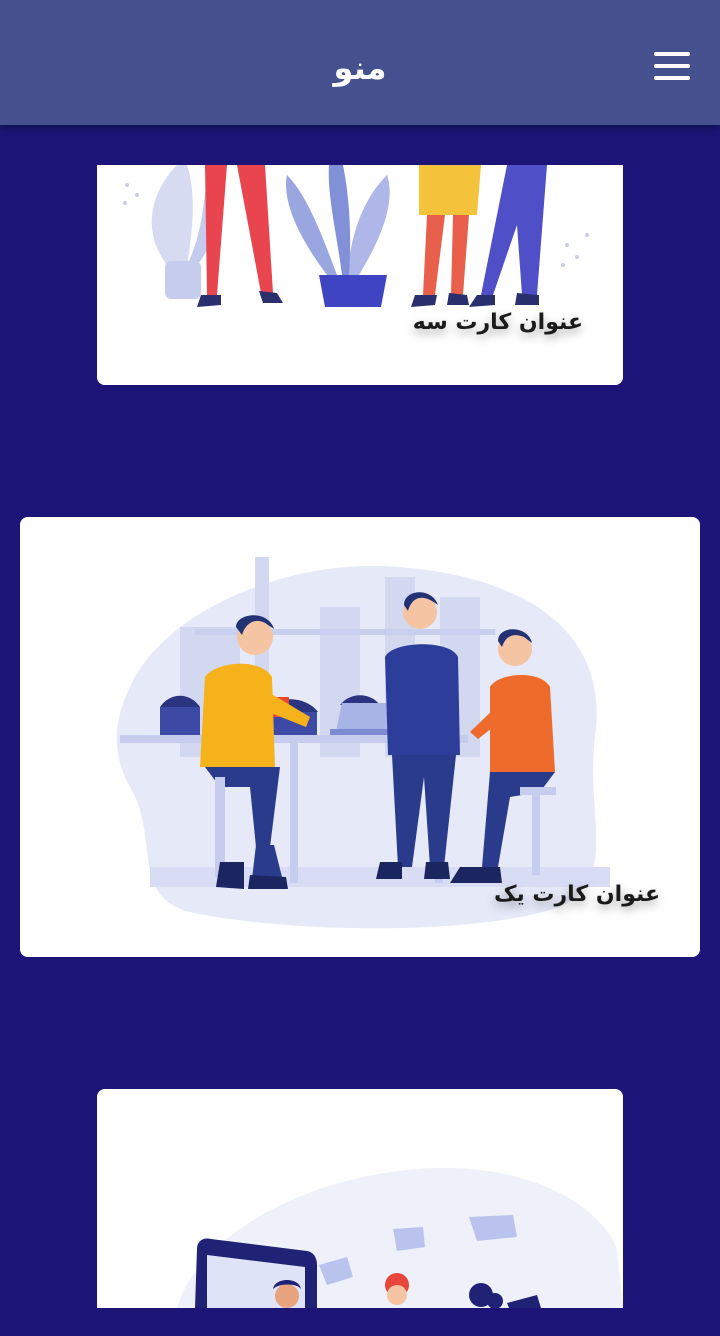 The image size is (720, 1336). What do you see at coordinates (576, 894) in the screenshot?
I see `card-title: عنوان کارت یک` at bounding box center [576, 894].